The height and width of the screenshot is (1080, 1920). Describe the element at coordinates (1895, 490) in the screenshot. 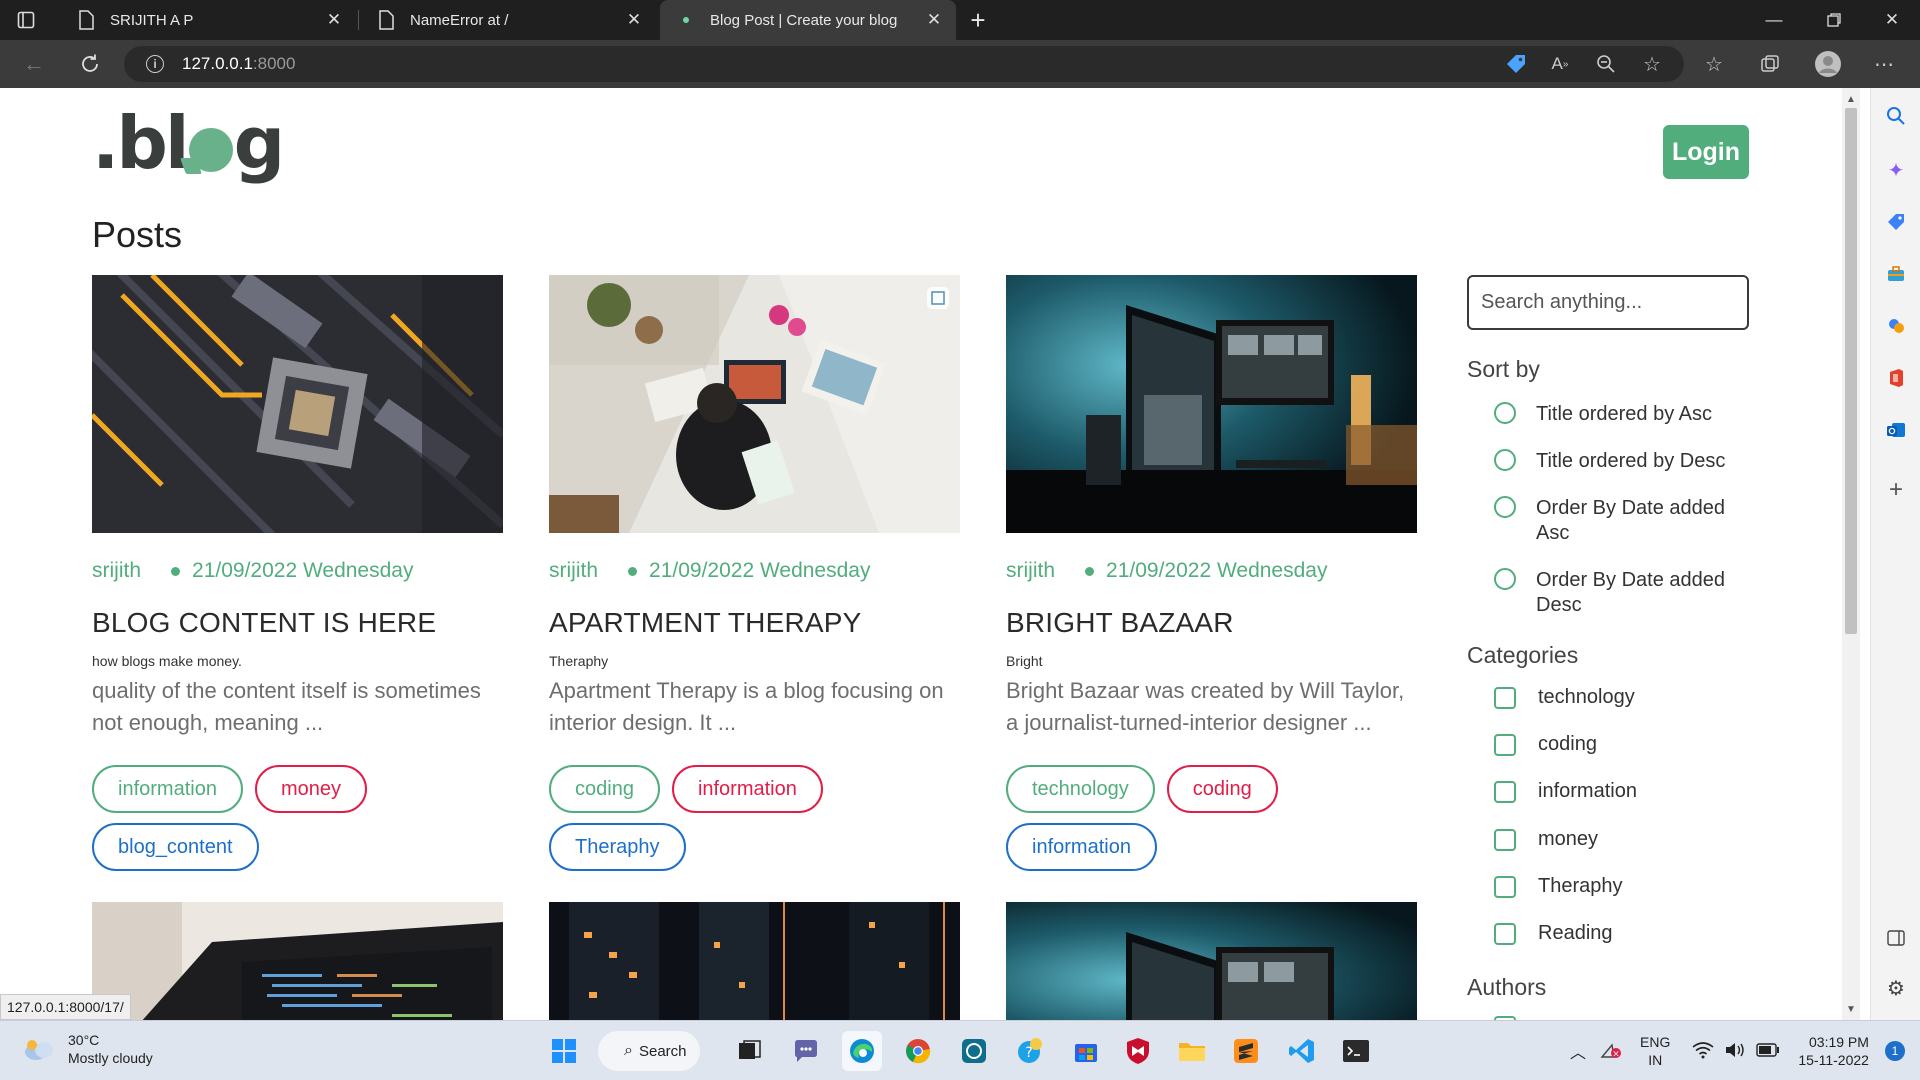

I see `add-icon: +` at that location.